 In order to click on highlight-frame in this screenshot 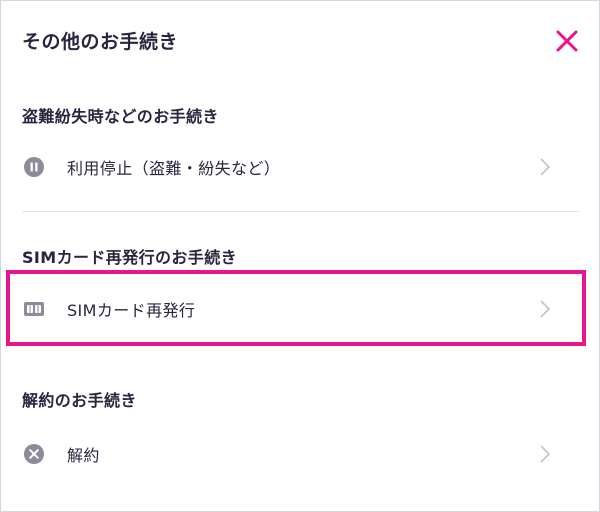, I will do `click(296, 308)`.